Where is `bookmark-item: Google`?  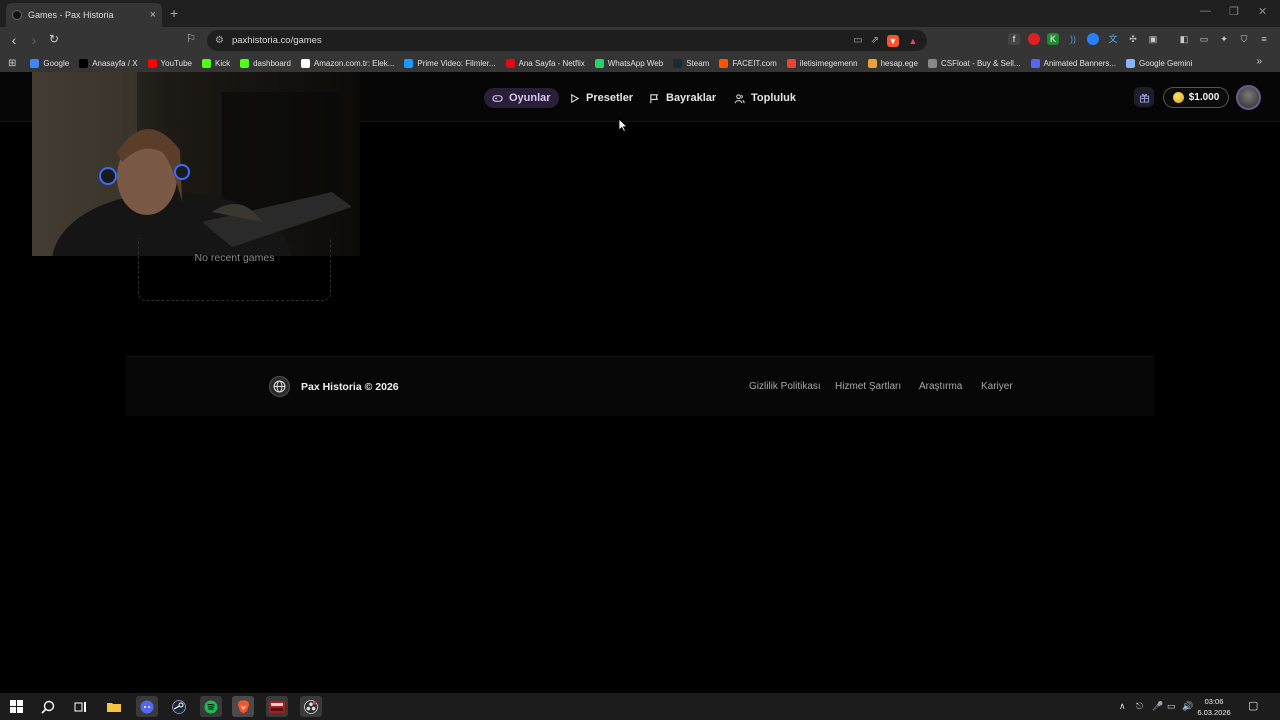 bookmark-item: Google is located at coordinates (49, 63).